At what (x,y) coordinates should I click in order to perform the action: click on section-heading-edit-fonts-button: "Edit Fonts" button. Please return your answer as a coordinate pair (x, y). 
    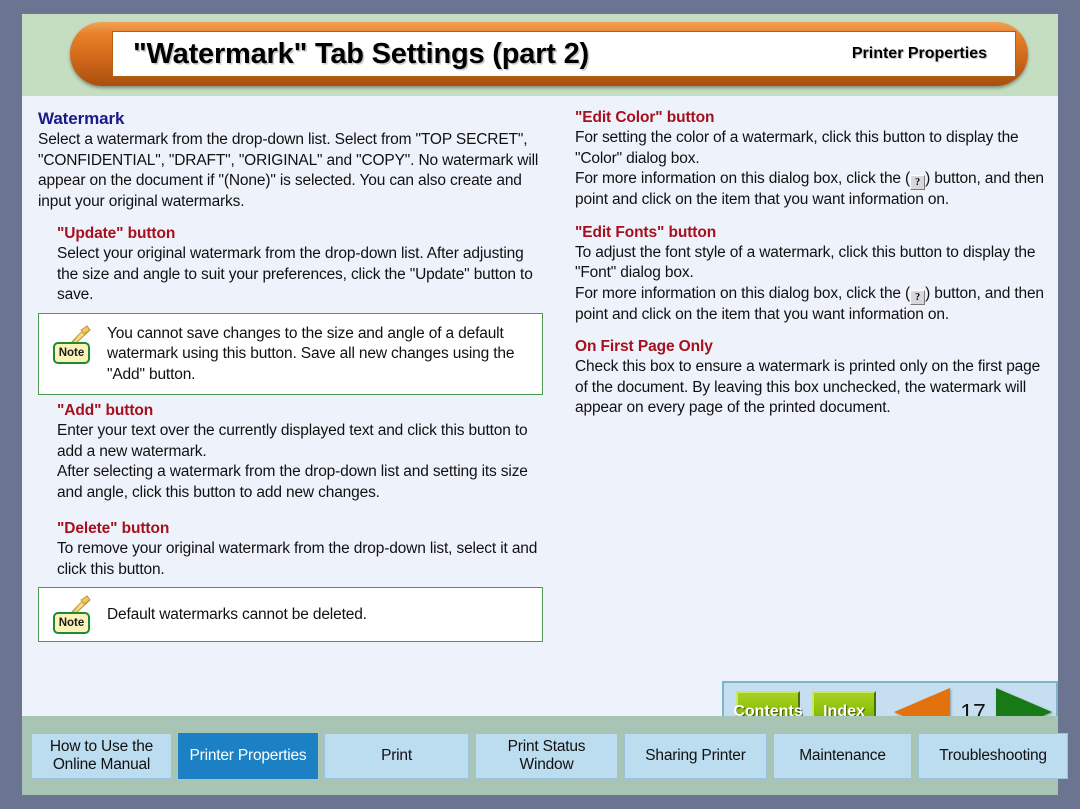
    Looking at the image, I should click on (646, 232).